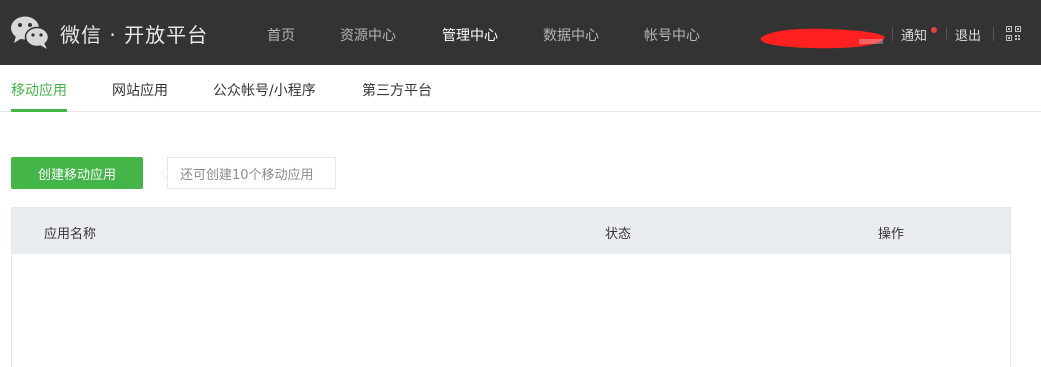 Image resolution: width=1041 pixels, height=367 pixels. What do you see at coordinates (470, 35) in the screenshot?
I see `nav-item-management: 管理中心` at bounding box center [470, 35].